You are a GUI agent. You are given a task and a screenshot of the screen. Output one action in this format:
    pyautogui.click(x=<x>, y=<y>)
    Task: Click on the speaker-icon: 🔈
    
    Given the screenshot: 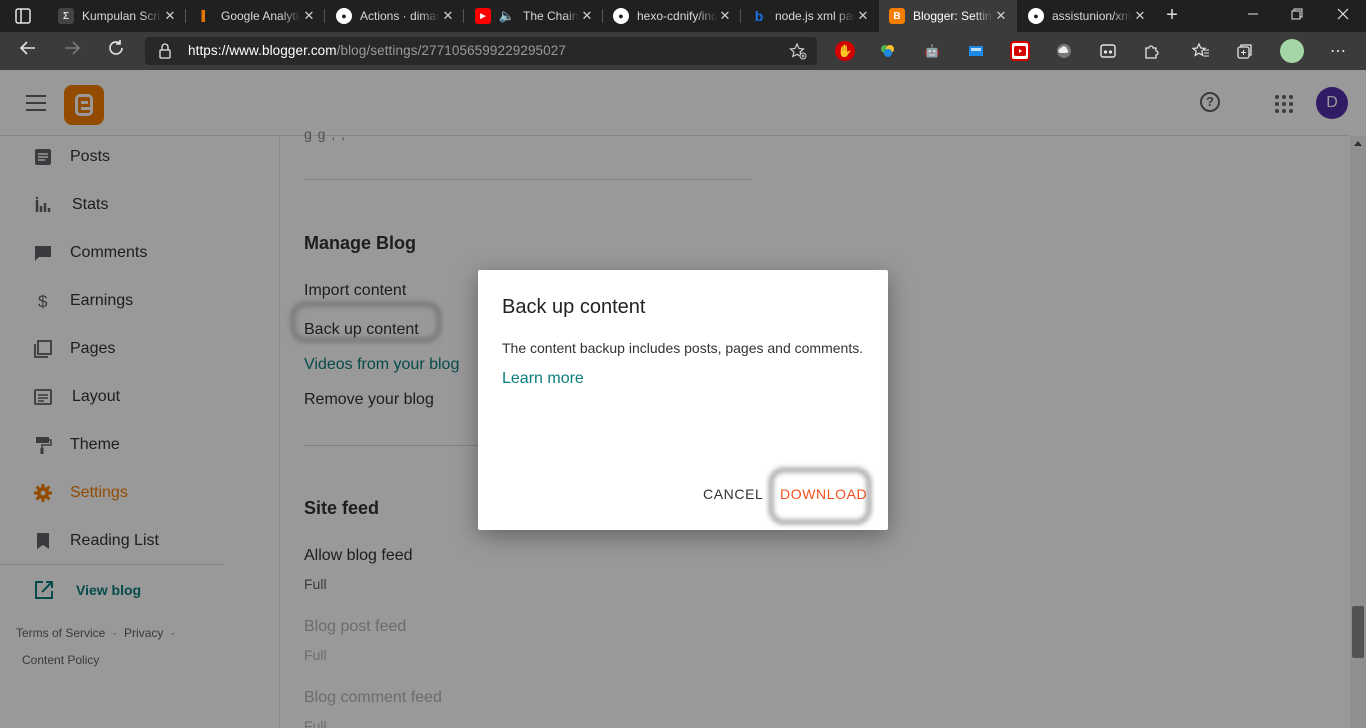 What is the action you would take?
    pyautogui.click(x=507, y=16)
    